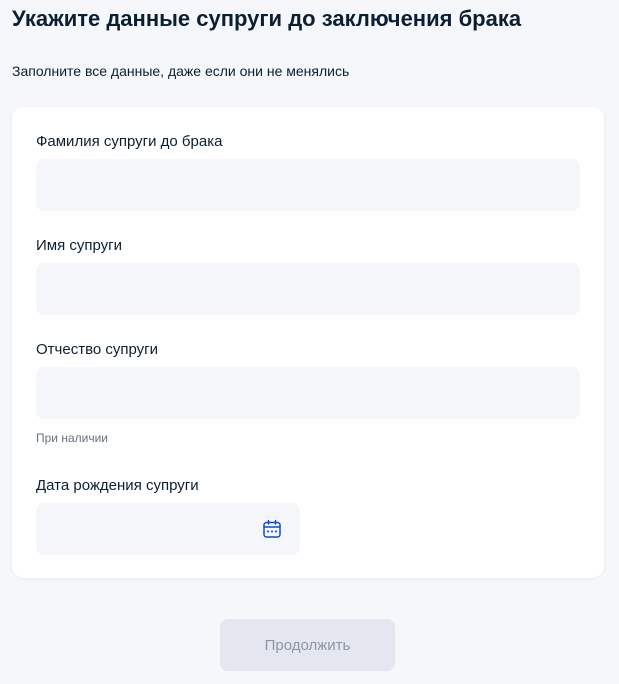 The width and height of the screenshot is (619, 684). I want to click on maiden-surname-input, so click(308, 185).